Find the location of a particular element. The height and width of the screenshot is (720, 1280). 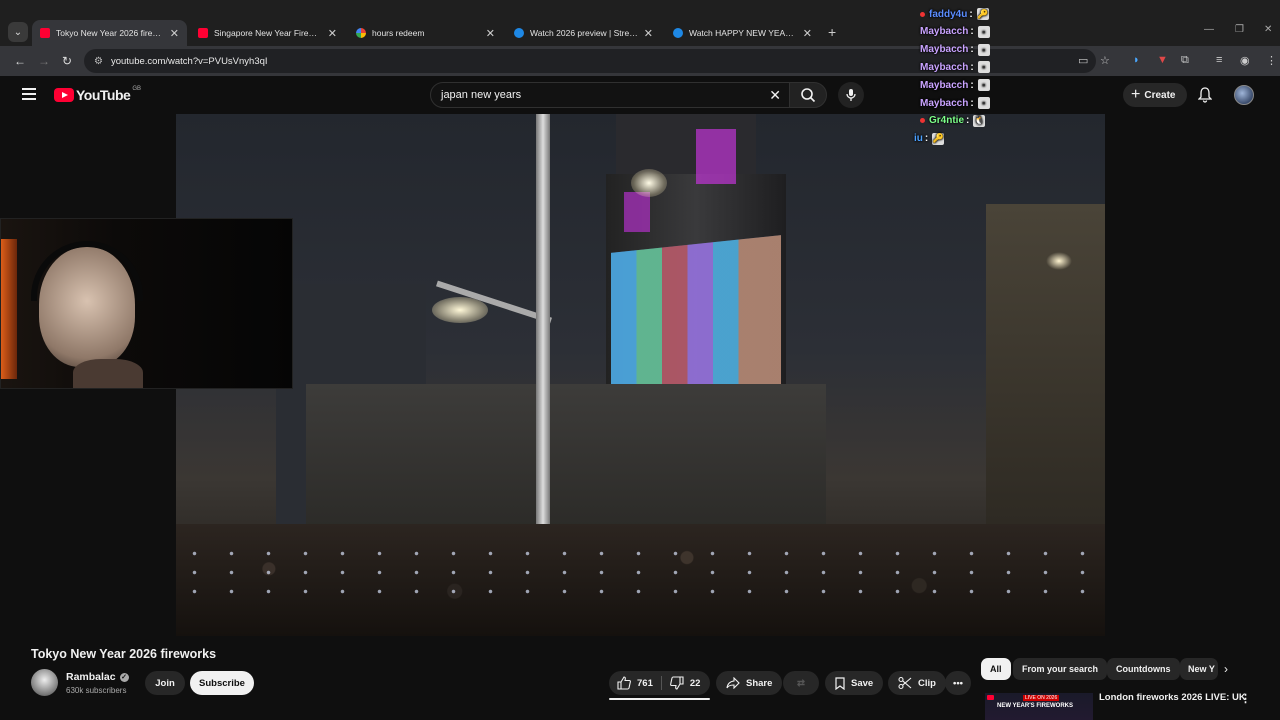

chat-emote-icon: 🐧 is located at coordinates (979, 120).